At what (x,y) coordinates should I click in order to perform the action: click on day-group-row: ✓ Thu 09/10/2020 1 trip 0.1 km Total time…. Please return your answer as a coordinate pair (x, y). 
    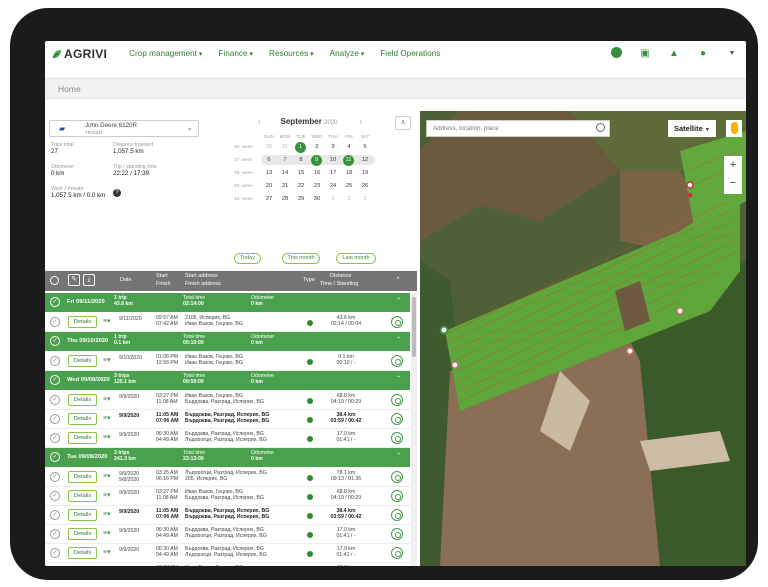
    Looking at the image, I should click on (227, 341).